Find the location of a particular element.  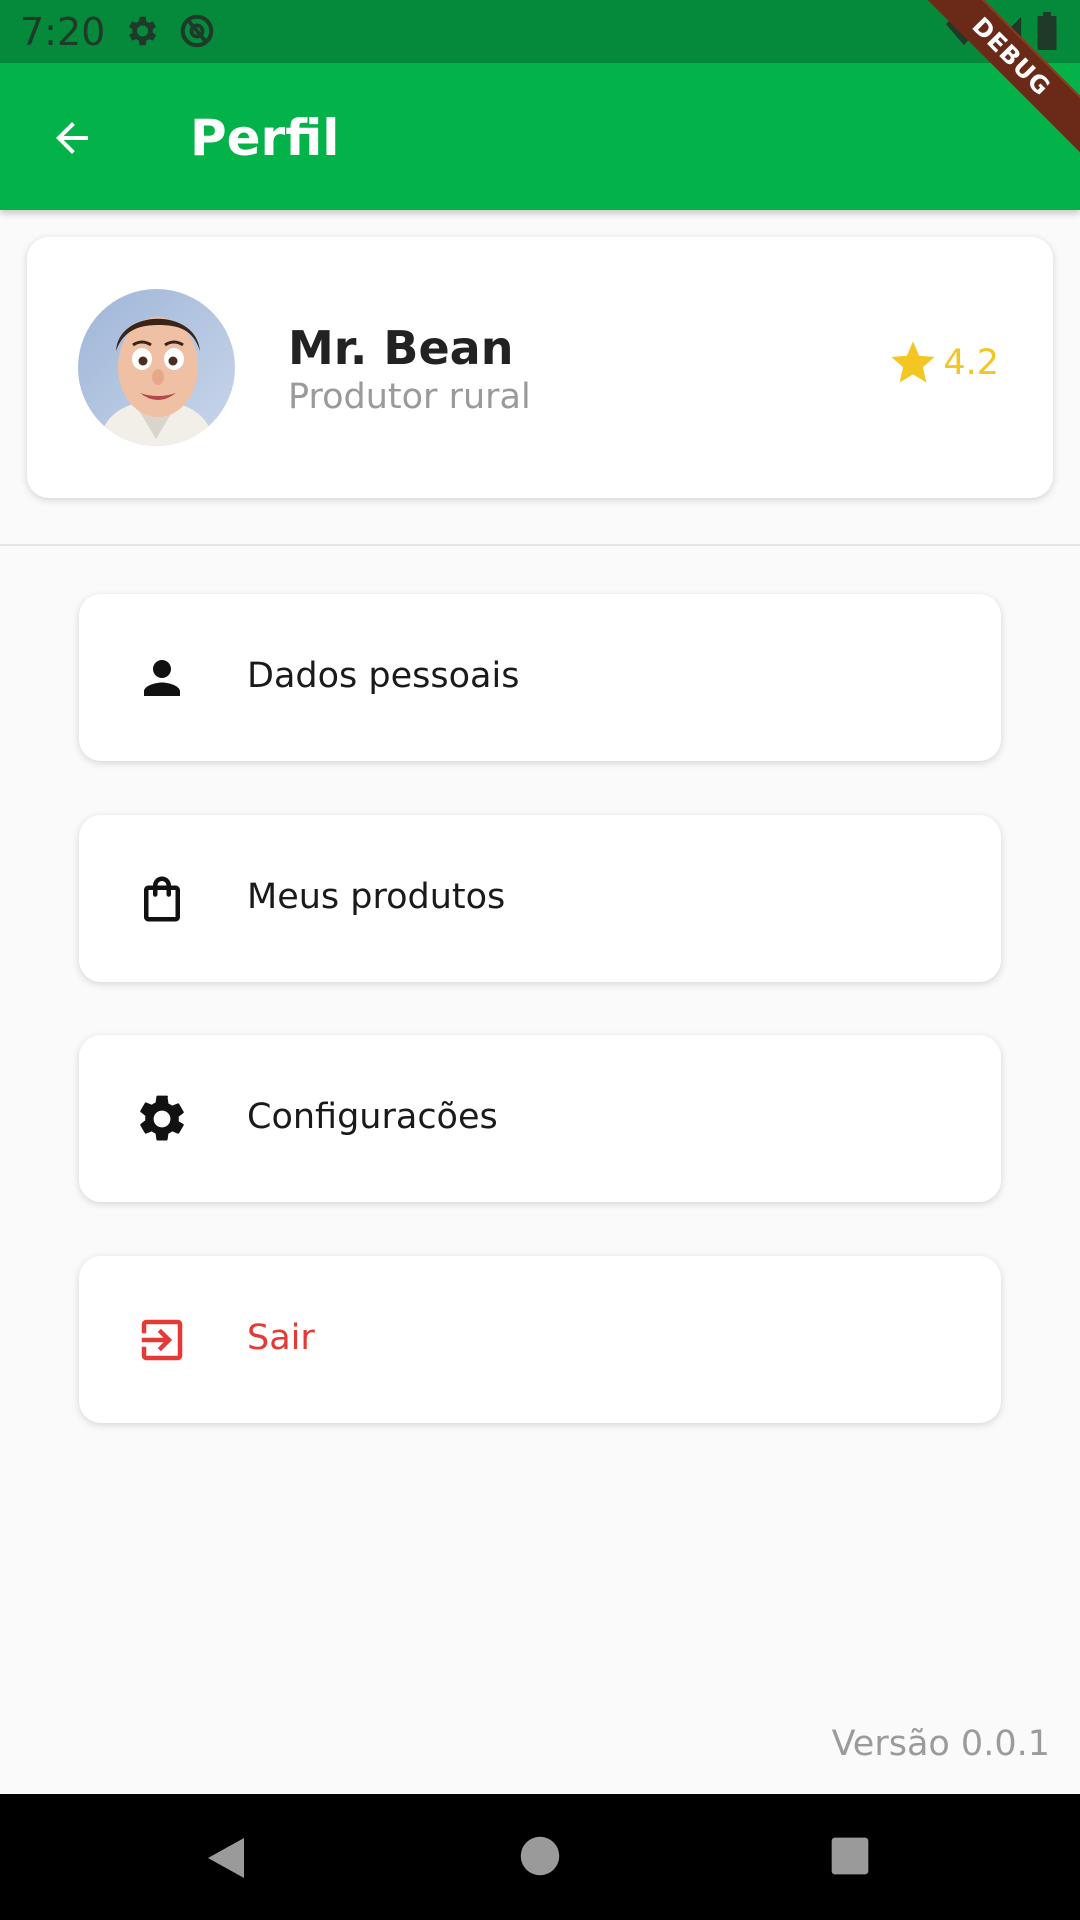

star-icon is located at coordinates (913, 362).